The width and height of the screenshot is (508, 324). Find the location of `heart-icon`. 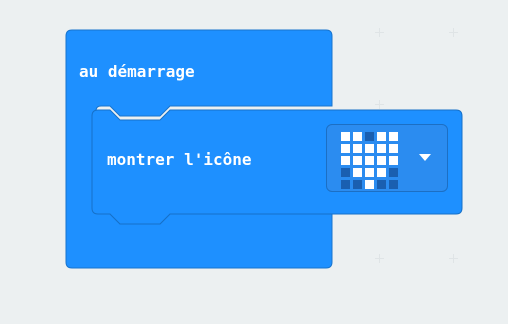

heart-icon is located at coordinates (369, 160).